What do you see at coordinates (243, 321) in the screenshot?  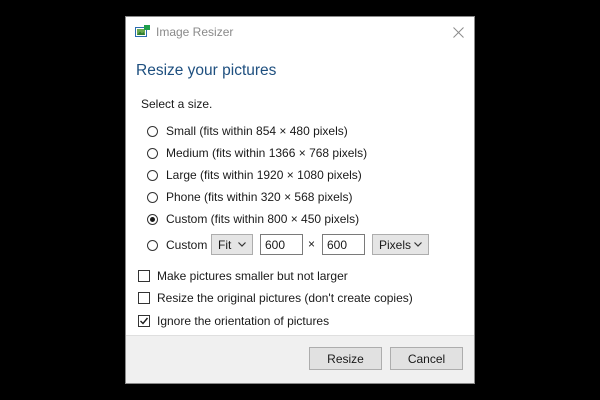 I see `option-label-ignore-orientation: Ignore the orientation of pictures` at bounding box center [243, 321].